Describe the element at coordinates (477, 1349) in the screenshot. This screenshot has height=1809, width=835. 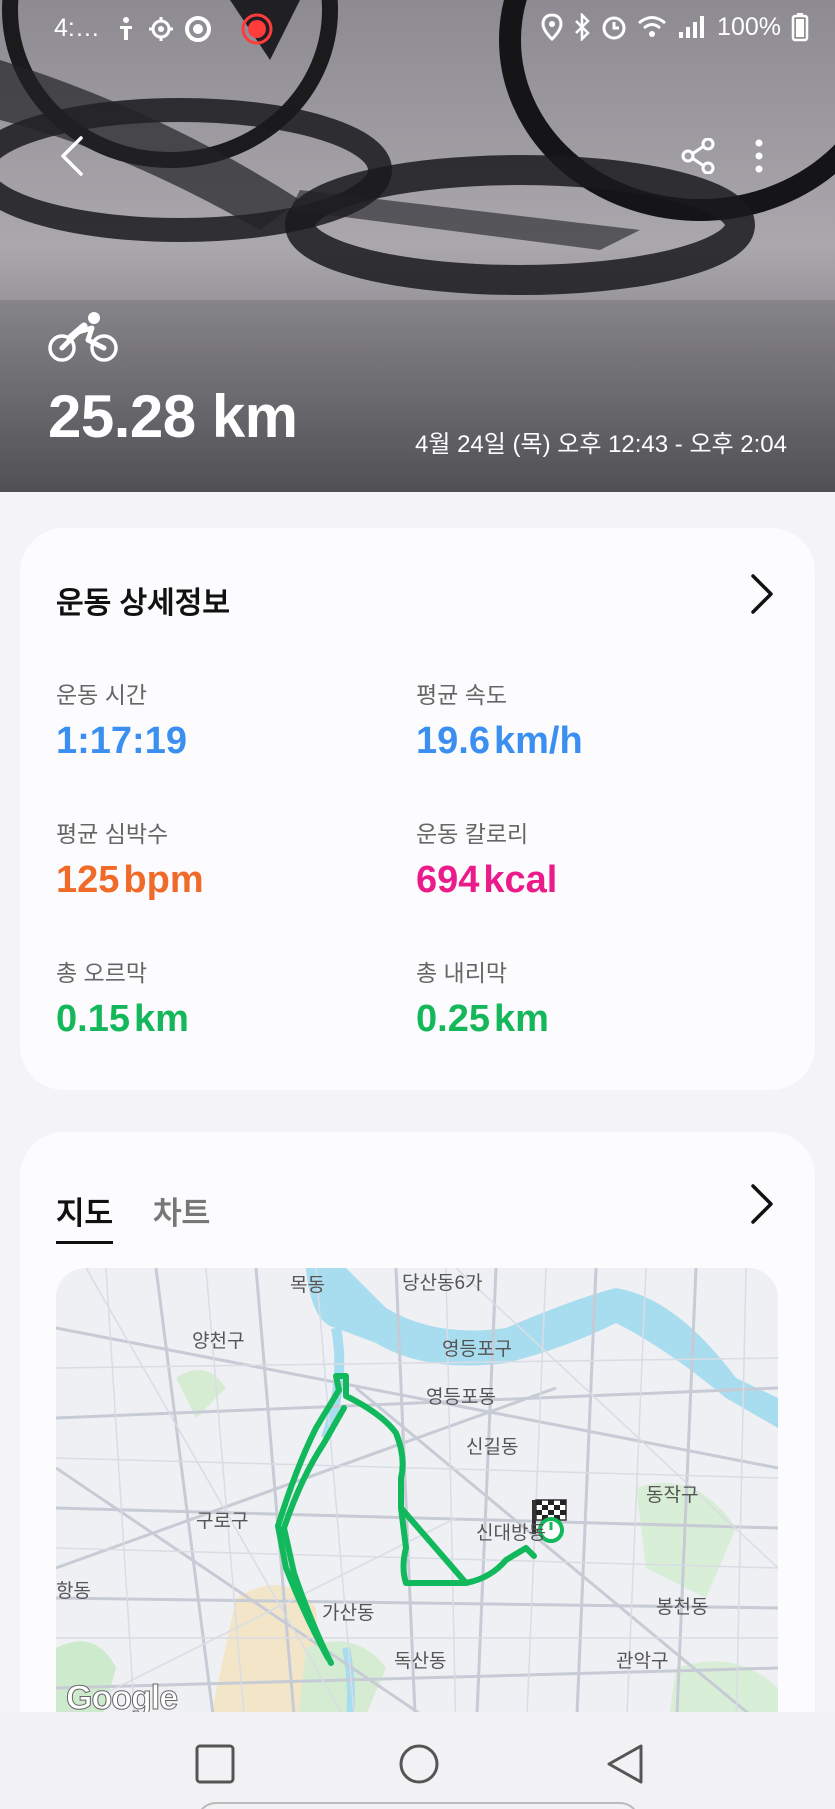
I see `map-label: 영등포구` at that location.